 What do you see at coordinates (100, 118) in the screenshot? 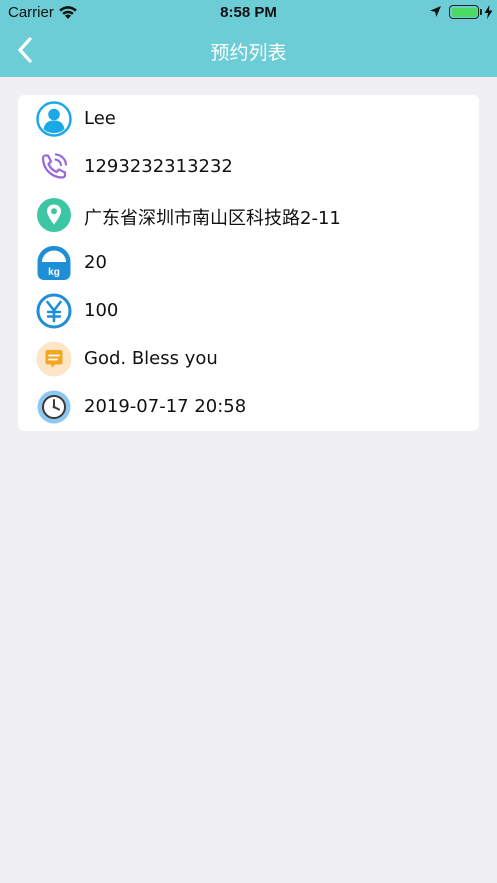
I see `customer-name: Lee` at bounding box center [100, 118].